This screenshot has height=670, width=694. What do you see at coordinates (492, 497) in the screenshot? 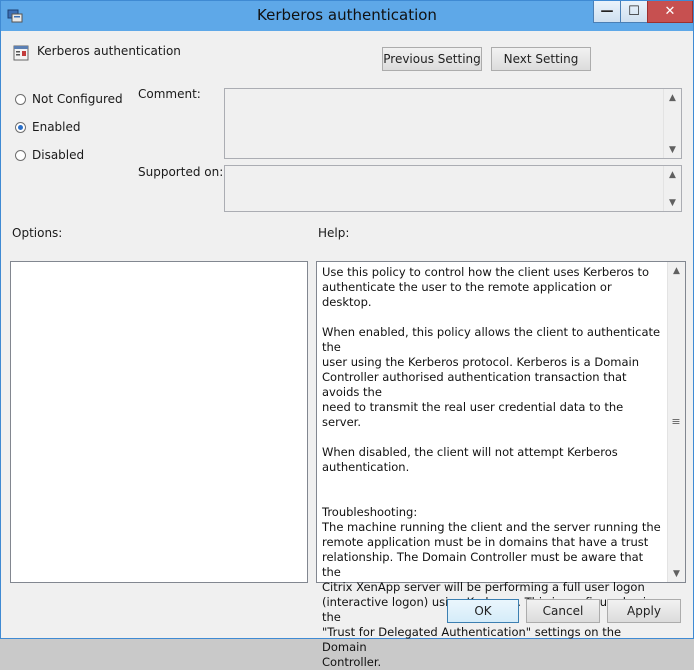
I see `help-spacer` at bounding box center [492, 497].